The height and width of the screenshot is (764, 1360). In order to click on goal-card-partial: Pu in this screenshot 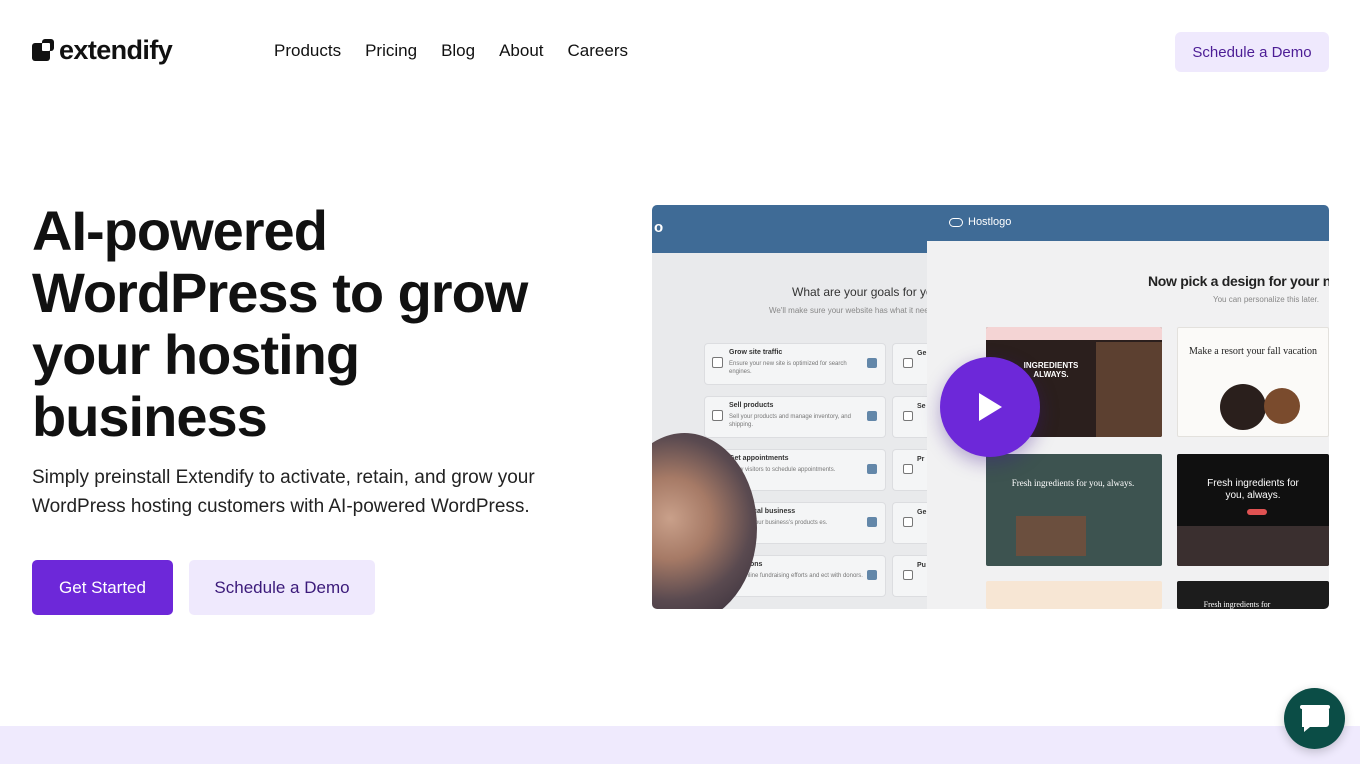, I will do `click(909, 576)`.